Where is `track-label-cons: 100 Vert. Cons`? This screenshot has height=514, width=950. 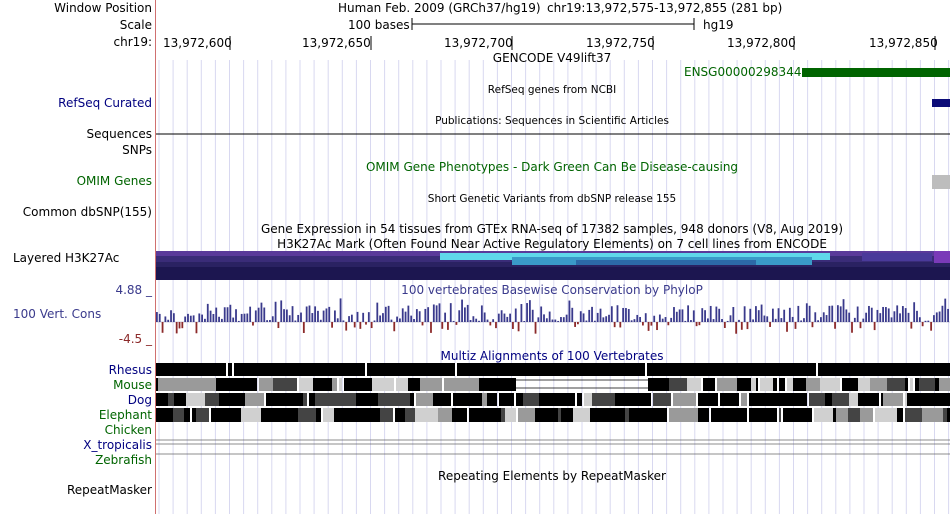 track-label-cons: 100 Vert. Cons is located at coordinates (57, 314).